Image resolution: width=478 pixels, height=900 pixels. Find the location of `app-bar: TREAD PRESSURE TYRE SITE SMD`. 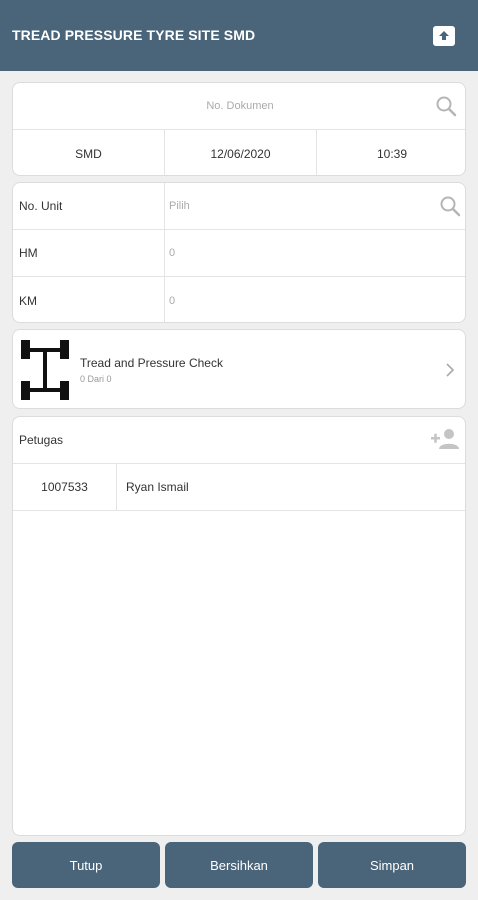

app-bar: TREAD PRESSURE TYRE SITE SMD is located at coordinates (239, 35).